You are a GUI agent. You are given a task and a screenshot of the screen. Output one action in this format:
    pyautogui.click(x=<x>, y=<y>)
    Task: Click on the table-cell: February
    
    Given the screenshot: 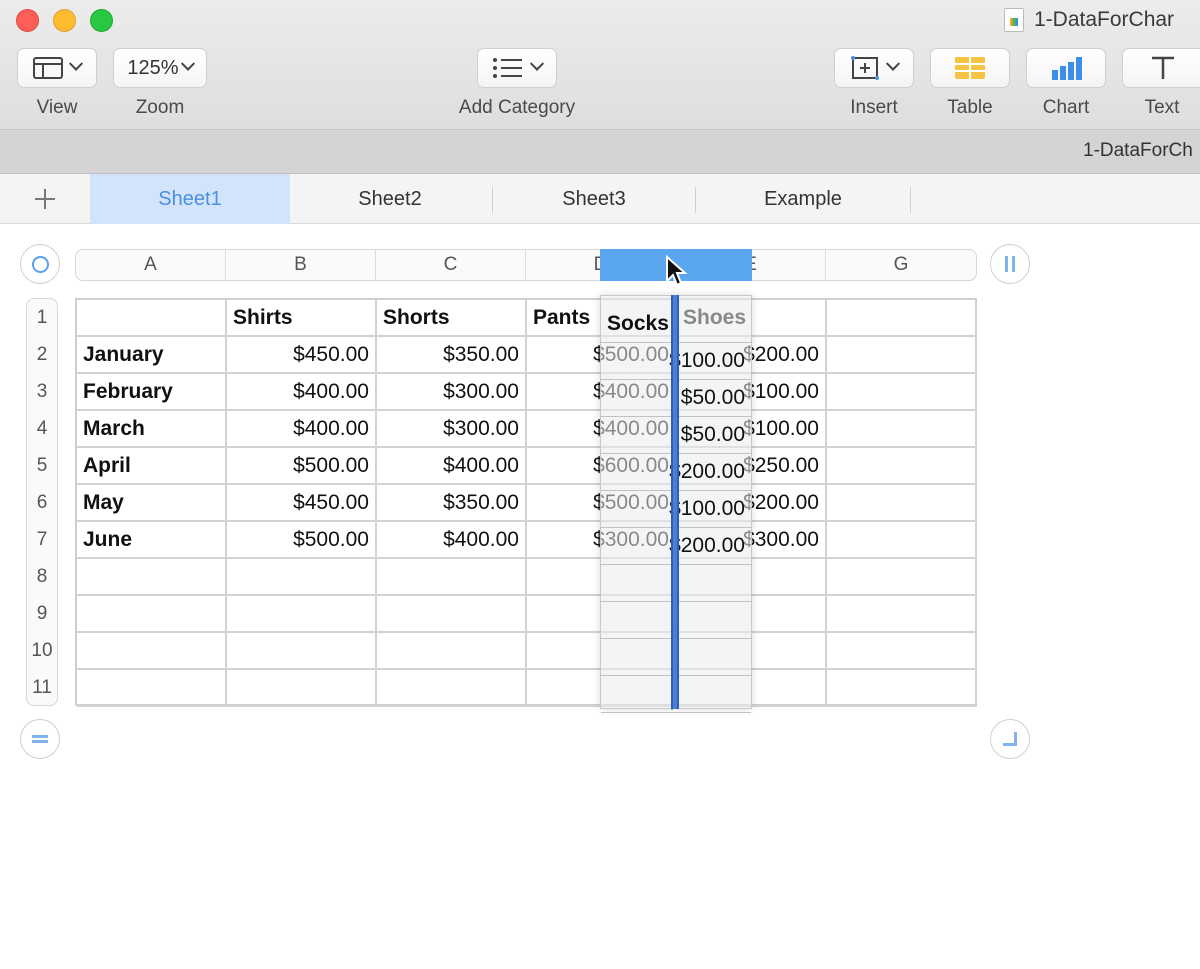 What is the action you would take?
    pyautogui.click(x=152, y=392)
    